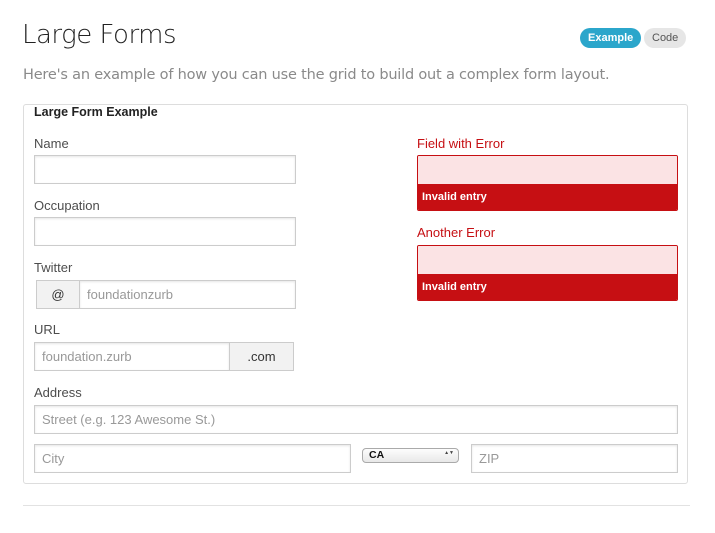 Image resolution: width=715 pixels, height=533 pixels. Describe the element at coordinates (165, 169) in the screenshot. I see `name-input` at that location.